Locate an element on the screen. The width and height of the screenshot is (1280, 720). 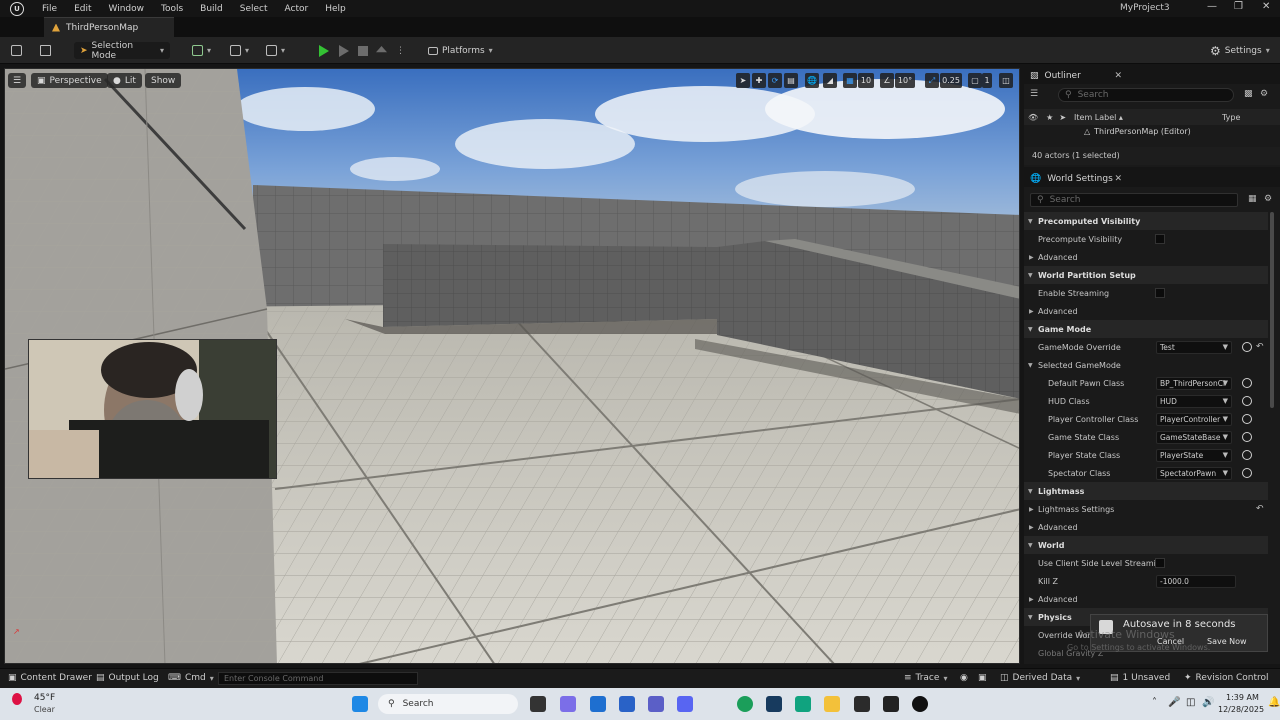
enable-streaming-checkbox is located at coordinates (1160, 293).